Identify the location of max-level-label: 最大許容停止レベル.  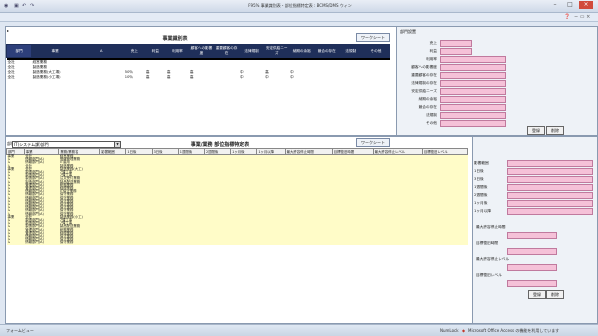
(493, 259).